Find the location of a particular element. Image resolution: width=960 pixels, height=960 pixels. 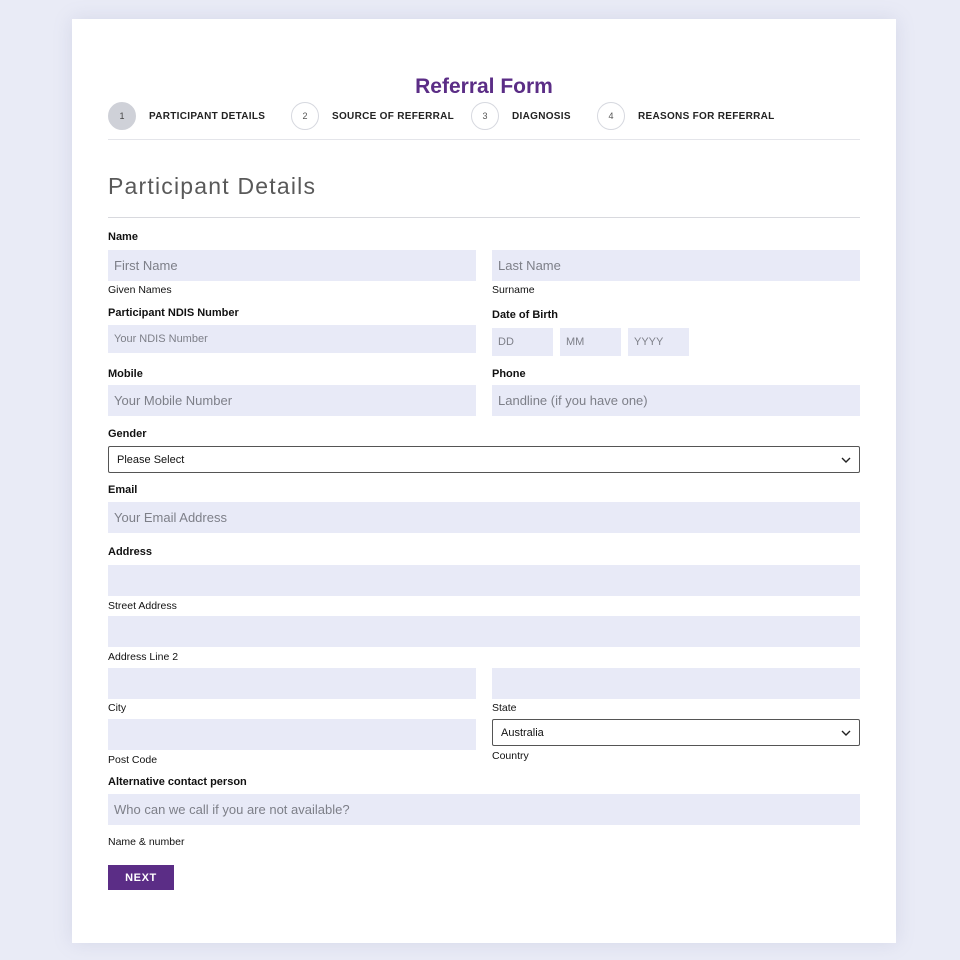

dob-year-input is located at coordinates (658, 342).